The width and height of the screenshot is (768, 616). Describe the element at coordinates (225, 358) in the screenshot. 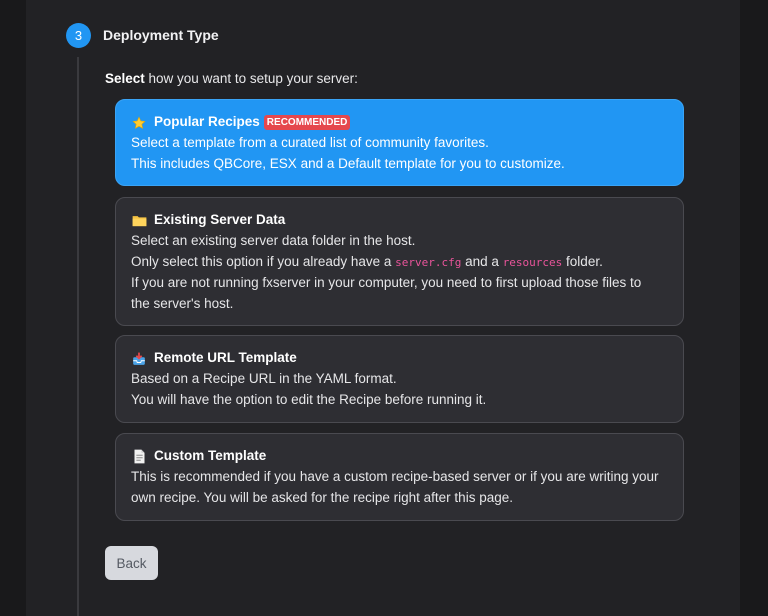

I see `card-title: Remote URL Template` at that location.